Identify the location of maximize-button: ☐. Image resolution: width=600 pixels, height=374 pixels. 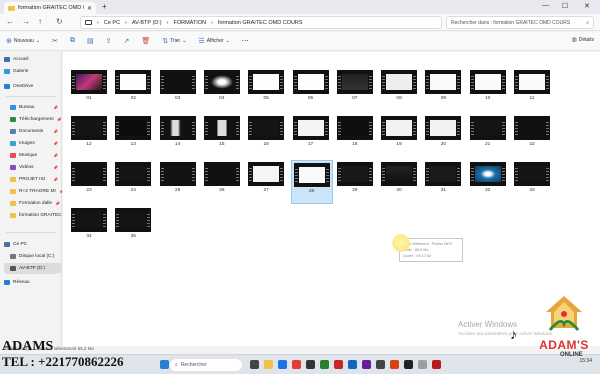
(565, 6).